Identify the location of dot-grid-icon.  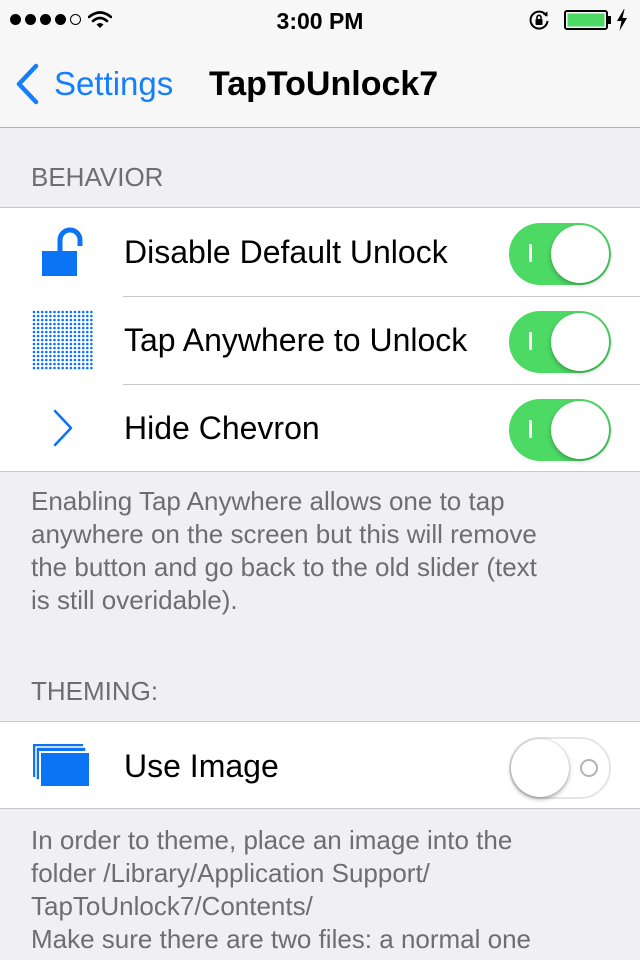
(62, 340).